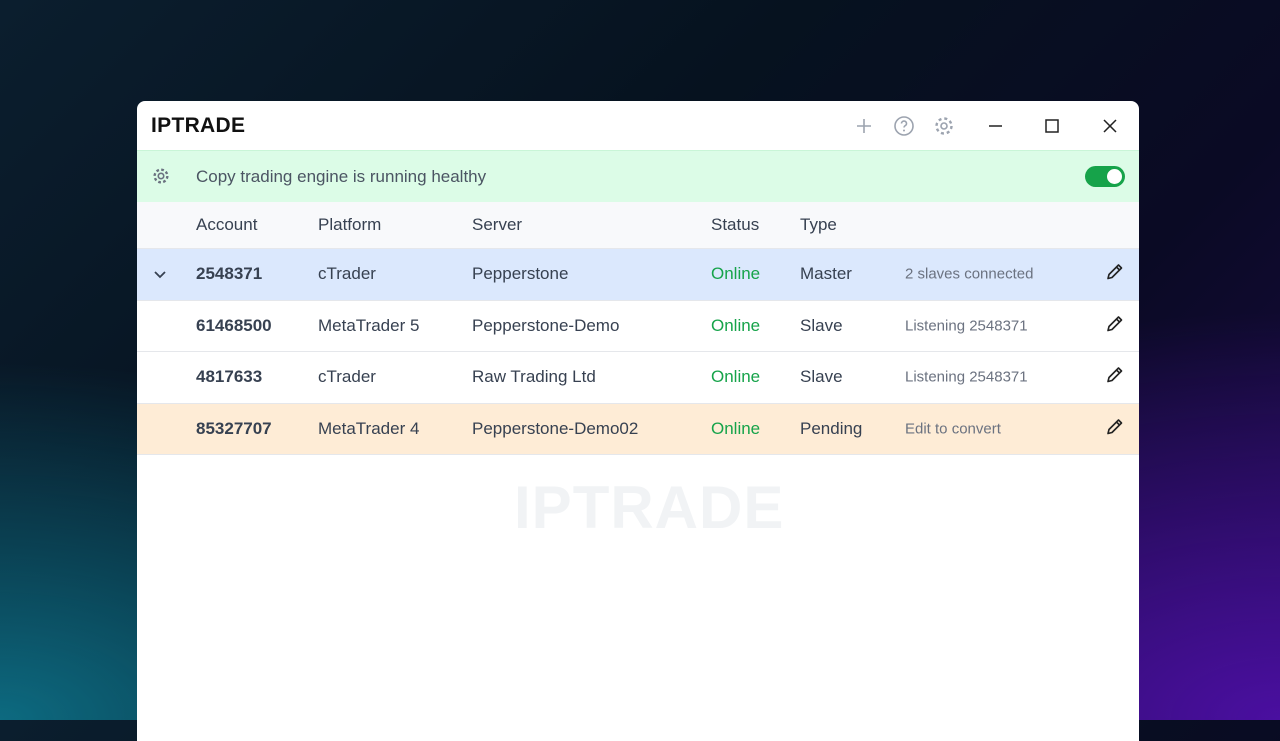 The height and width of the screenshot is (741, 1280). I want to click on engine-status-text: Copy trading engine is running healthy, so click(341, 176).